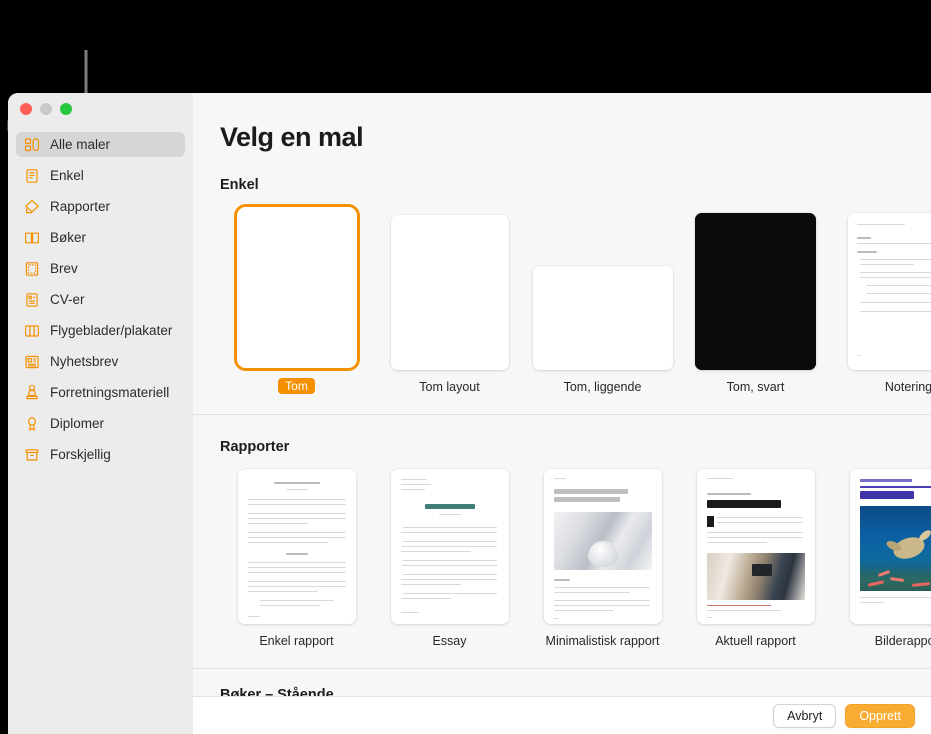 The height and width of the screenshot is (734, 931). I want to click on template-label: Essay, so click(449, 641).